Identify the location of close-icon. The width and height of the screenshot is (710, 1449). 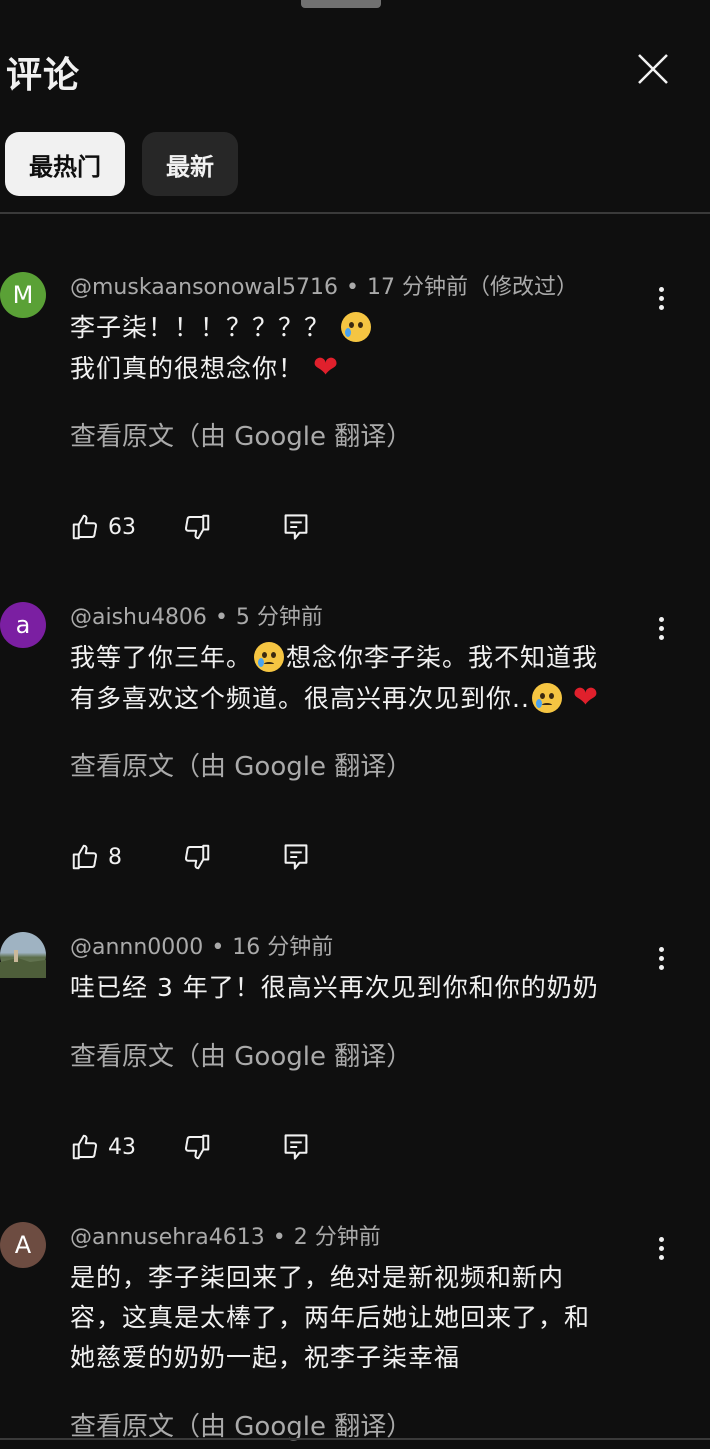
(653, 69).